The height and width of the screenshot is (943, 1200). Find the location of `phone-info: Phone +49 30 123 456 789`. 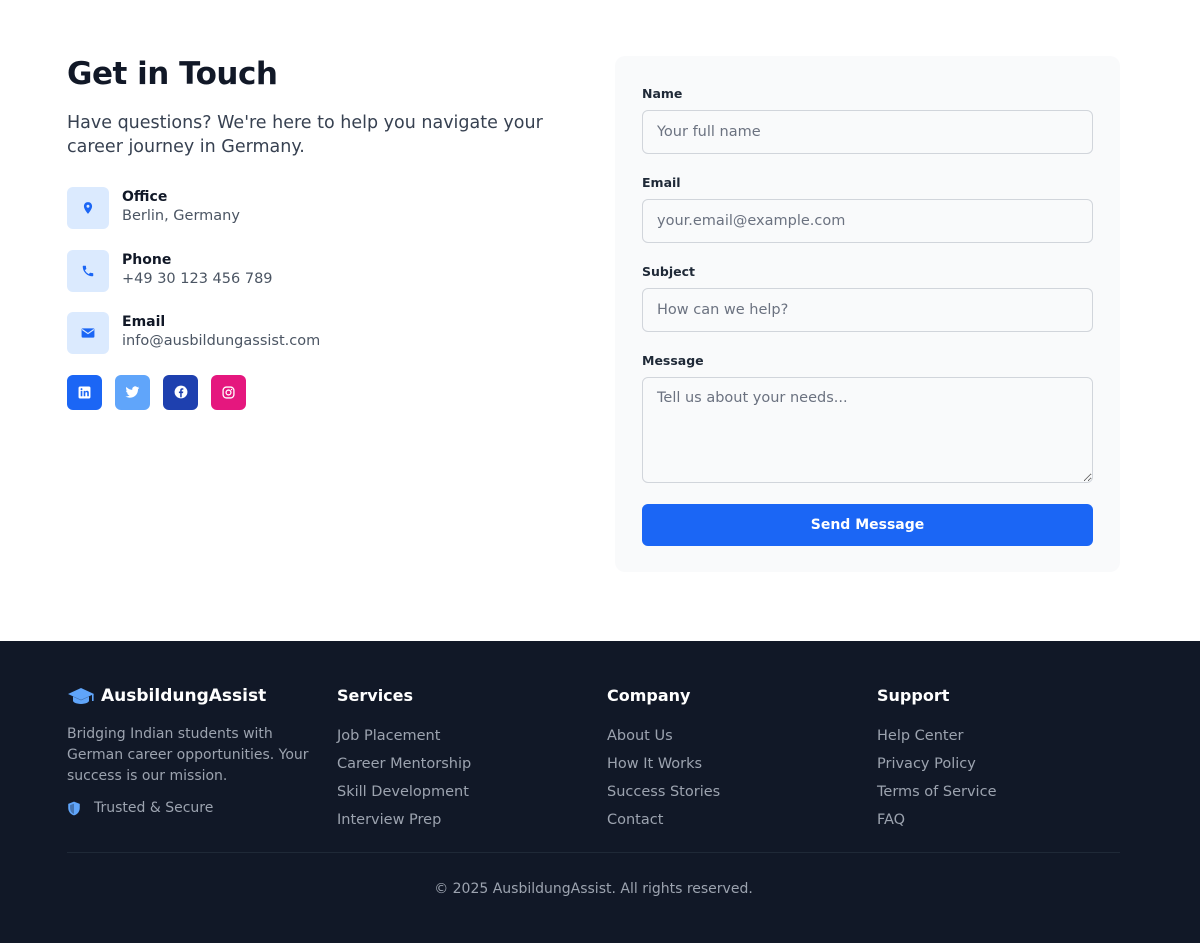

phone-info: Phone +49 30 123 456 789 is located at coordinates (317, 270).